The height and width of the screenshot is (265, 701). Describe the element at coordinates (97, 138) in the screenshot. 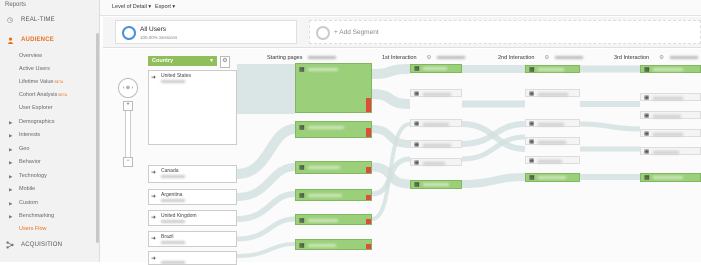

I see `sidebar-scrollbar` at that location.